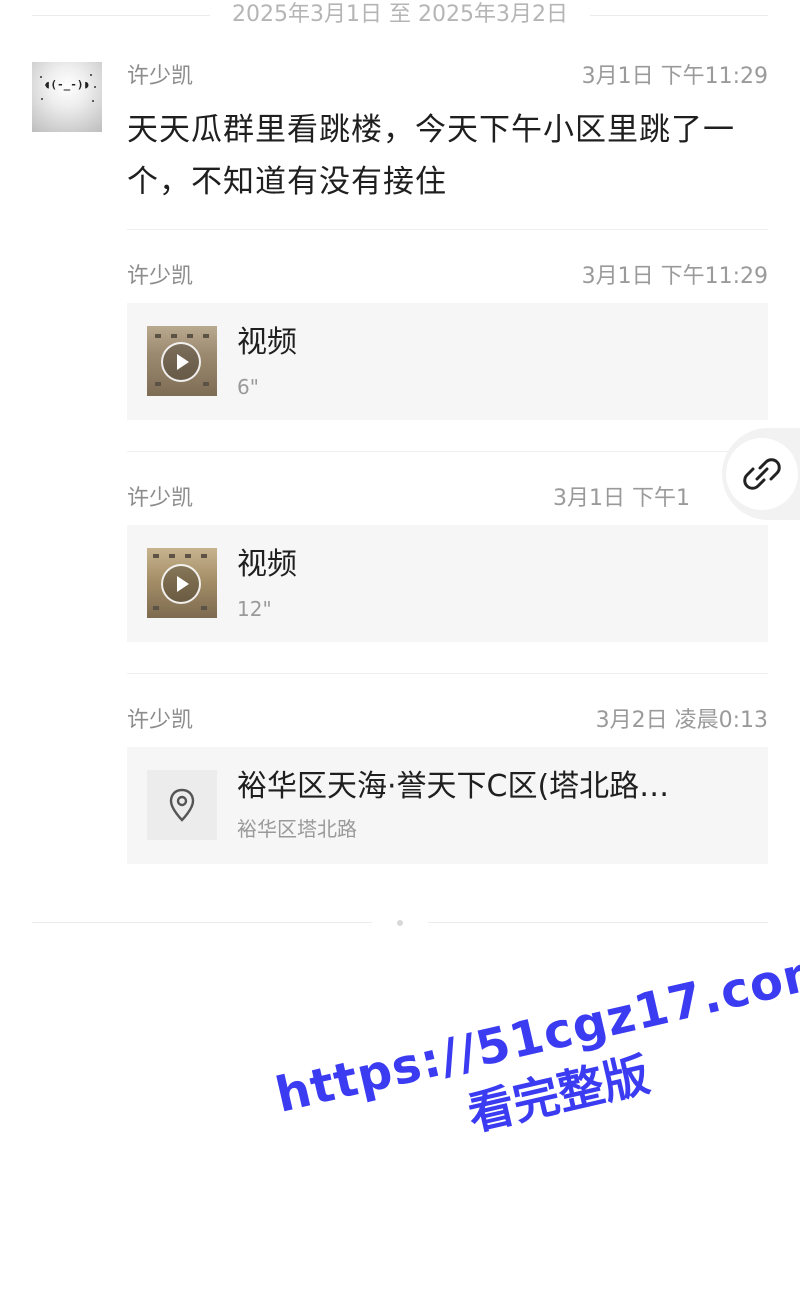 This screenshot has height=1290, width=800. I want to click on end-marker, so click(400, 923).